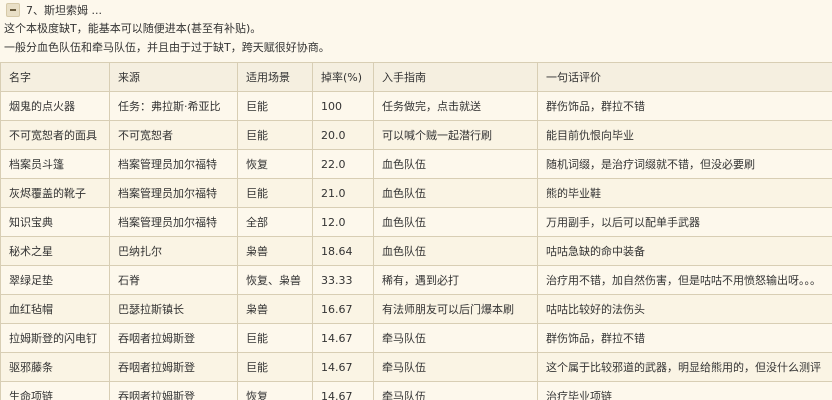 The width and height of the screenshot is (832, 400). I want to click on table-row: 灰烬覆盖的靴子 档案管理员加尔福特 巨能 21.0 血色队伍 熊的毕业鞋, so click(416, 193).